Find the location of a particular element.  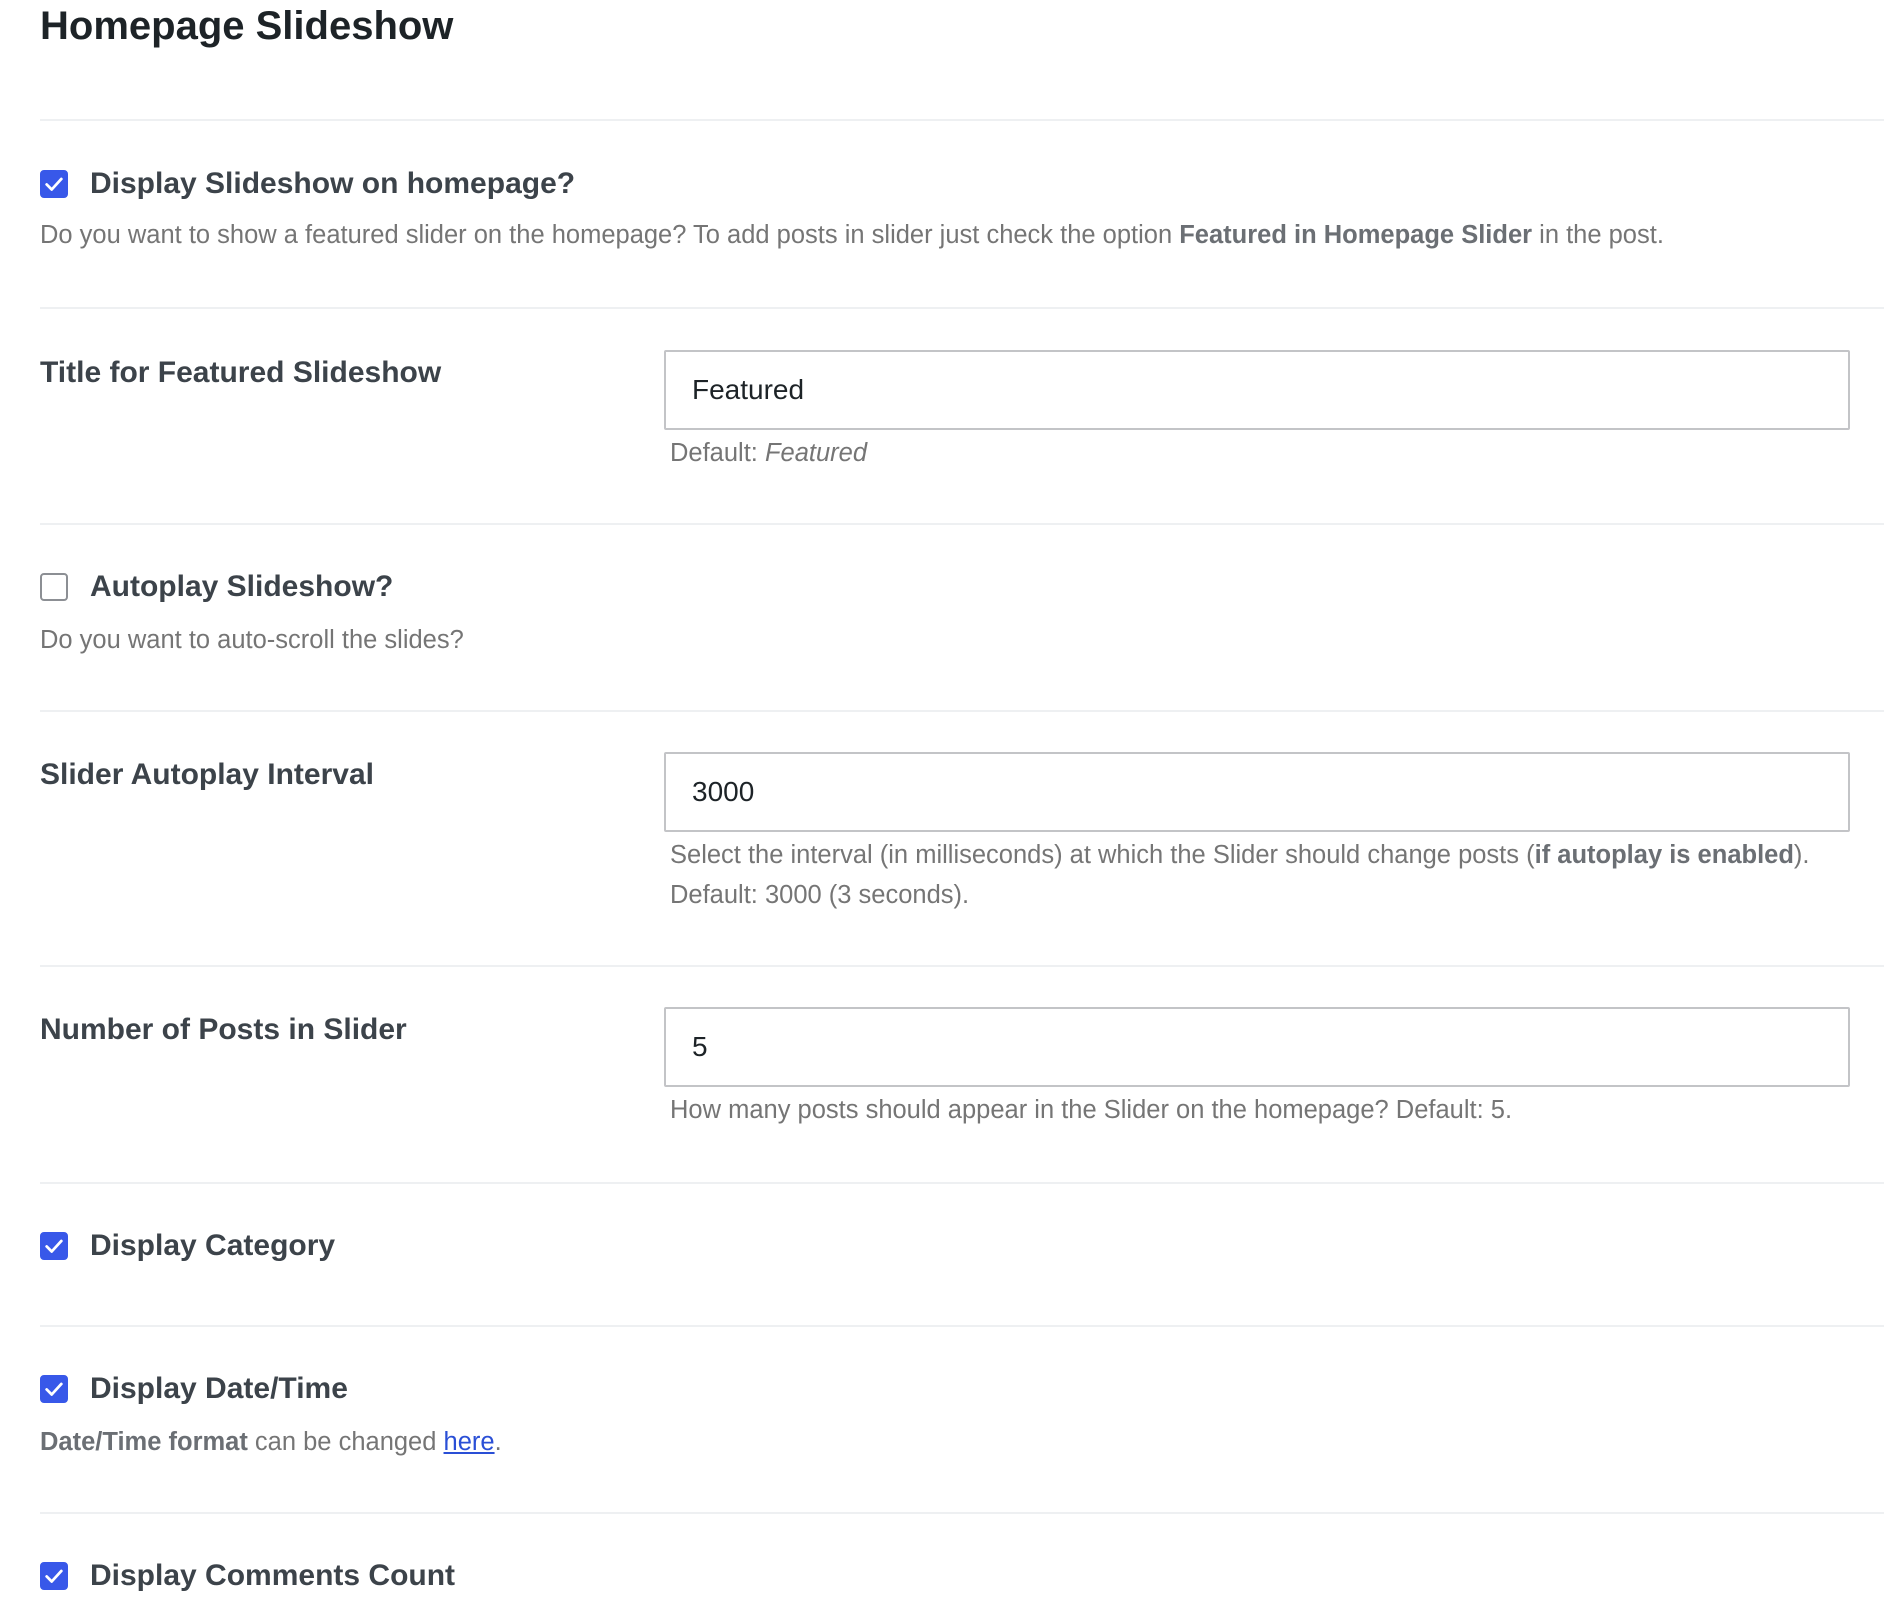

autoplay-row: Autoplay Slideshow? is located at coordinates (216, 587).